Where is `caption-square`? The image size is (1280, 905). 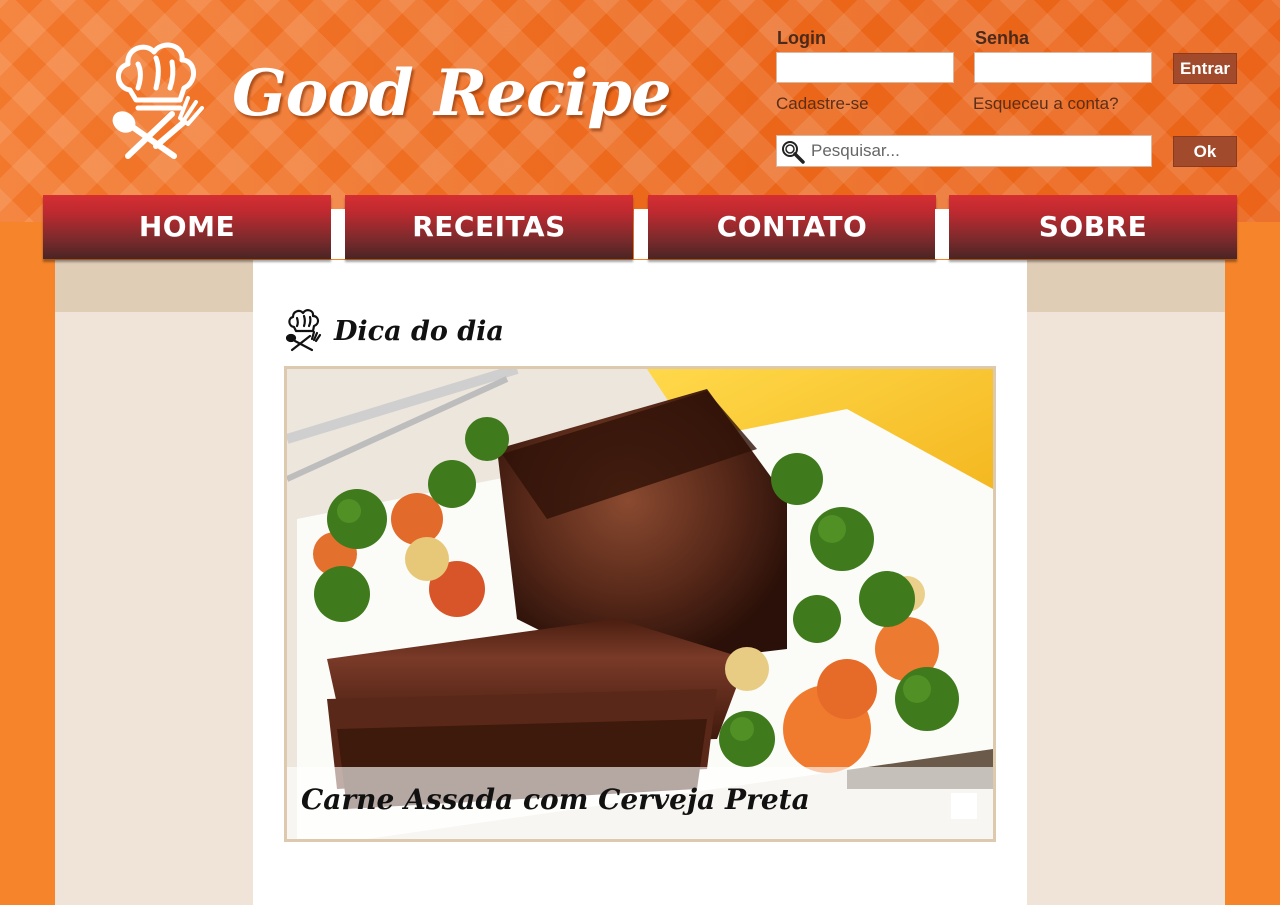
caption-square is located at coordinates (964, 806).